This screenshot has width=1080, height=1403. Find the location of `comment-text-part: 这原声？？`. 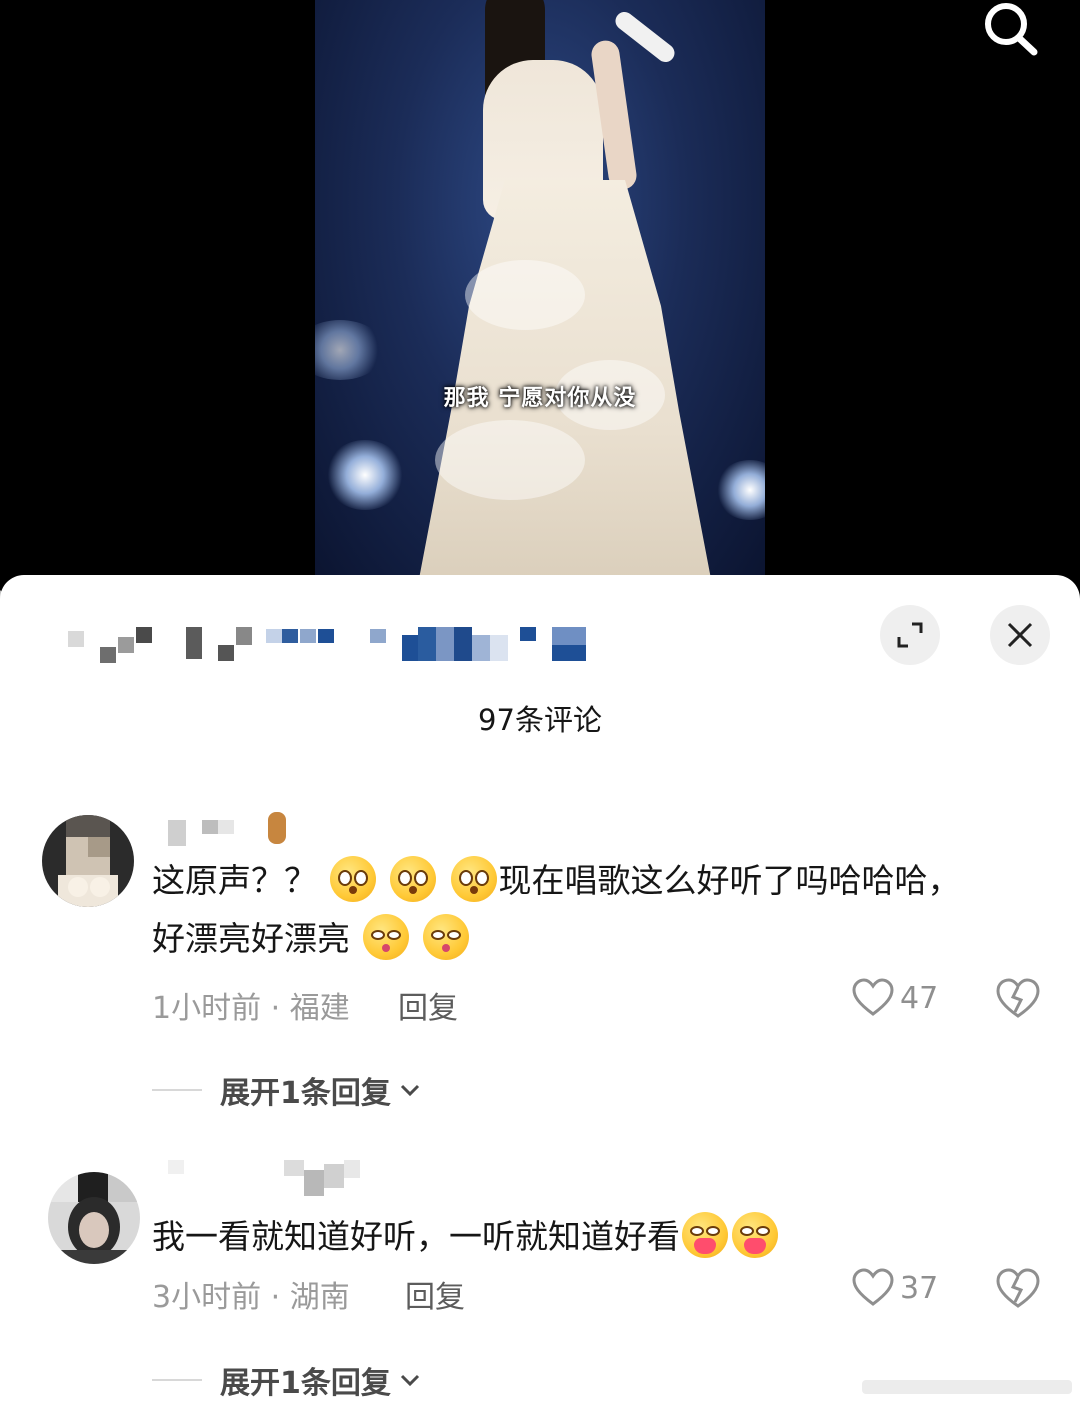

comment-text-part: 这原声？？ is located at coordinates (234, 880).